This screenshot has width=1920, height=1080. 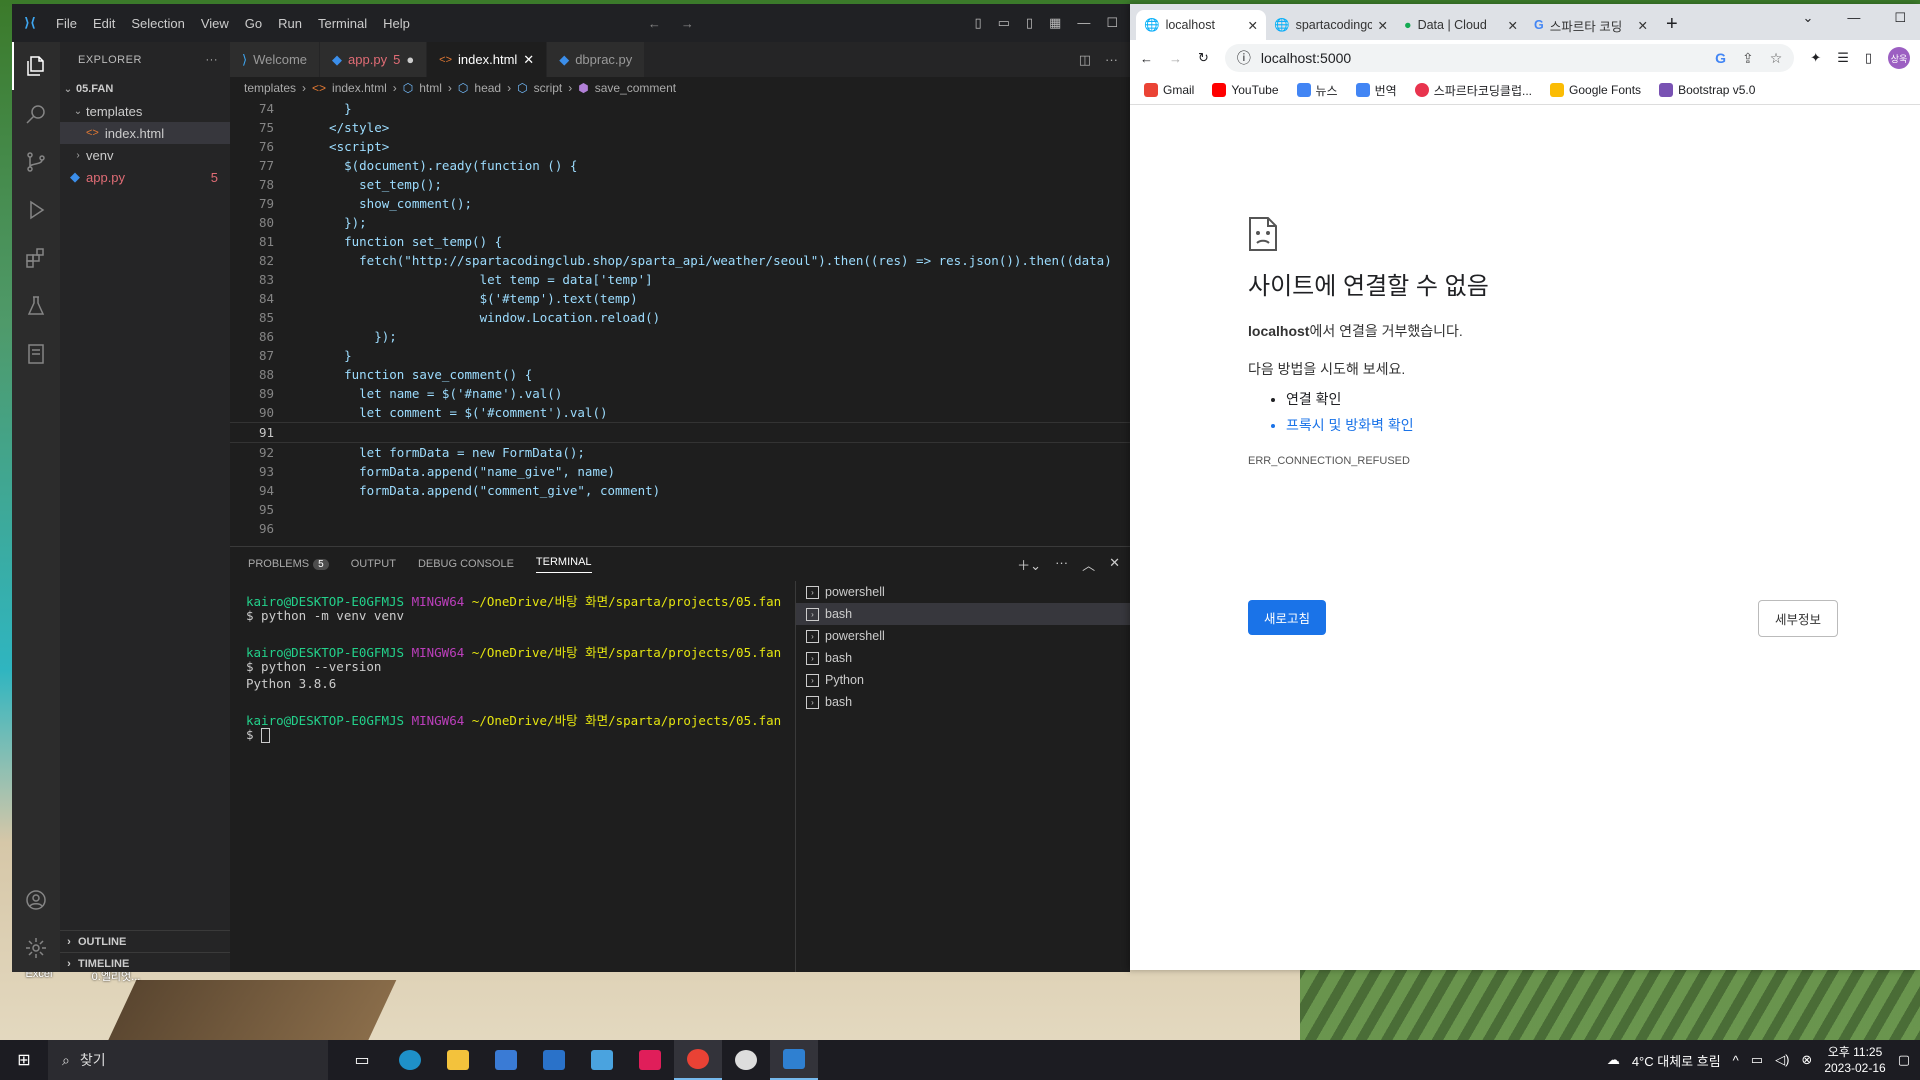 What do you see at coordinates (528, 735) in the screenshot?
I see `terminal-input-line: $` at bounding box center [528, 735].